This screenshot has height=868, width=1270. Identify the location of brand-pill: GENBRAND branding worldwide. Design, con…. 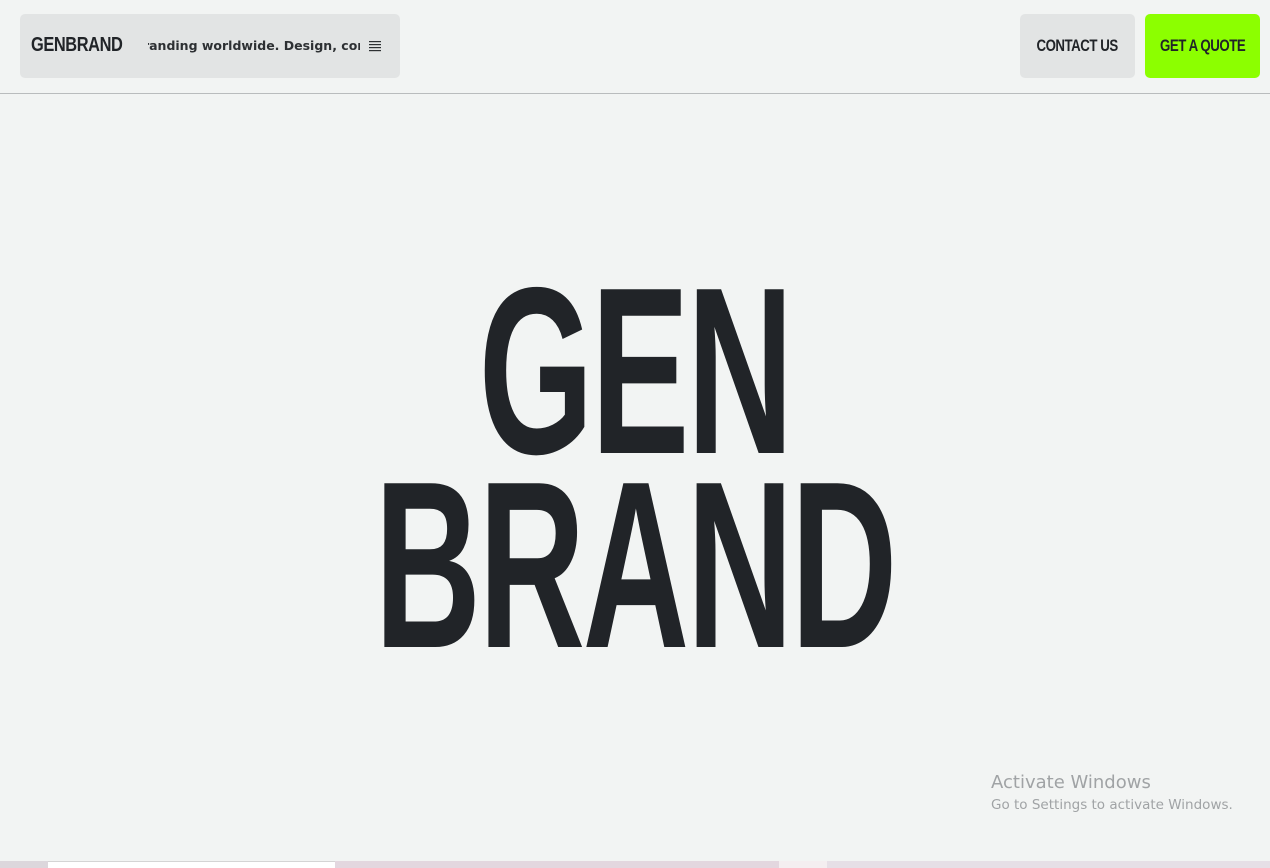
(210, 46).